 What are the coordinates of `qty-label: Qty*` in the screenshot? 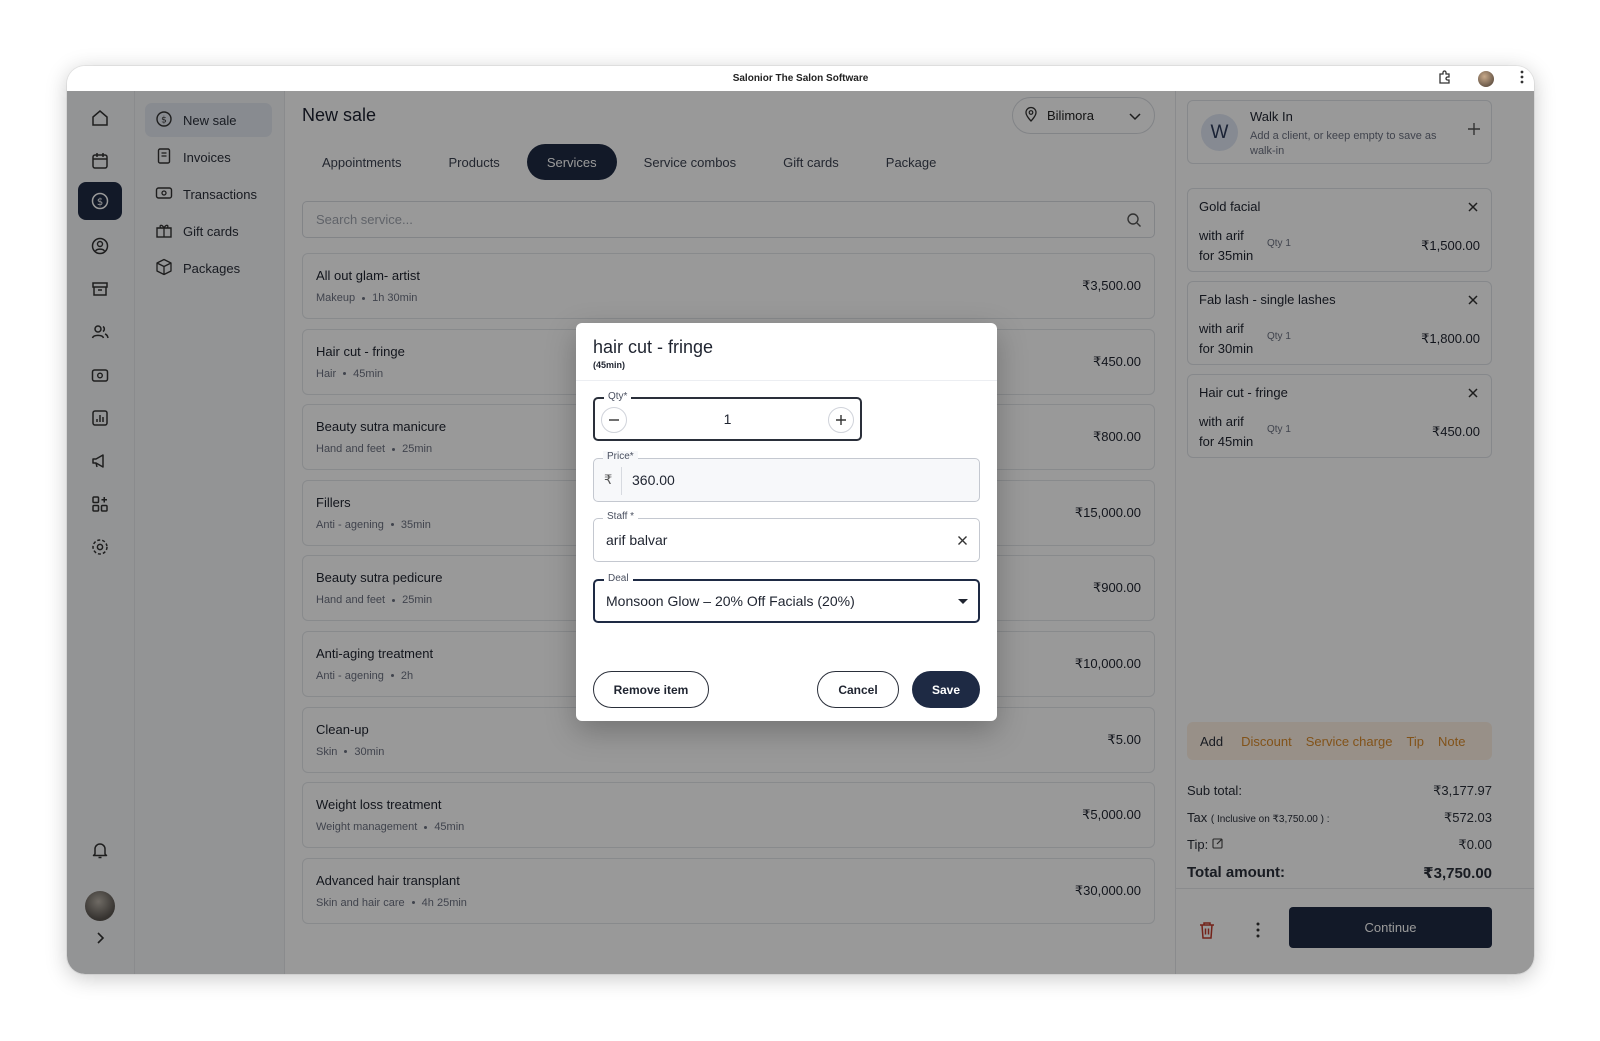 It's located at (618, 396).